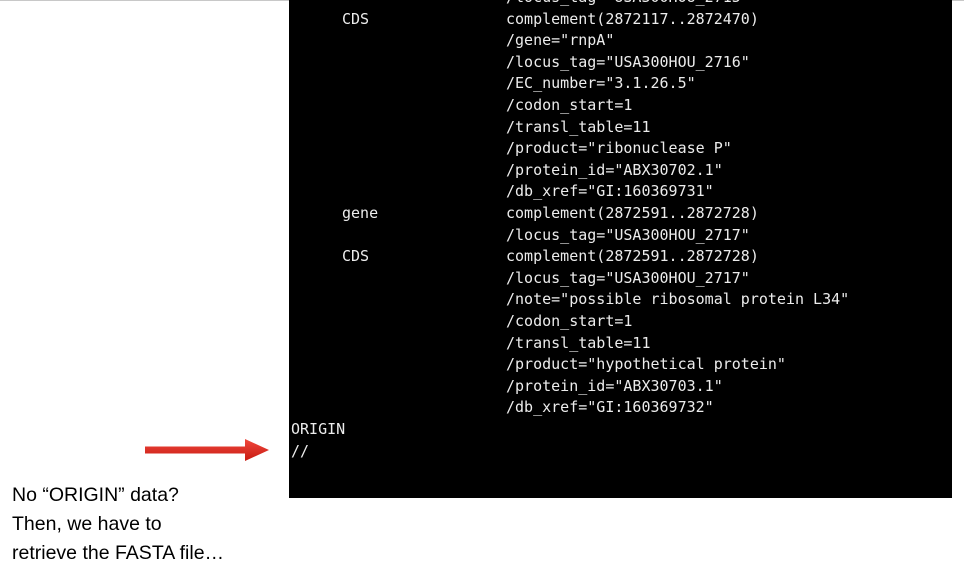  Describe the element at coordinates (678, 299) in the screenshot. I see `feature-qualifier: /note="possible ribosomal protein L34"` at that location.